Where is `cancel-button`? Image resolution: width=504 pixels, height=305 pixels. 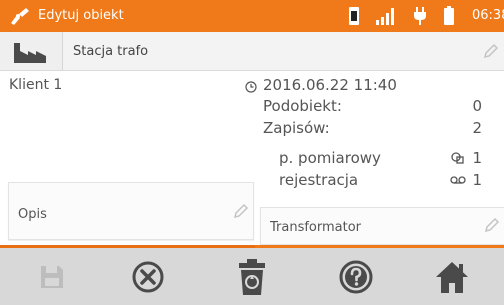 cancel-button is located at coordinates (148, 277).